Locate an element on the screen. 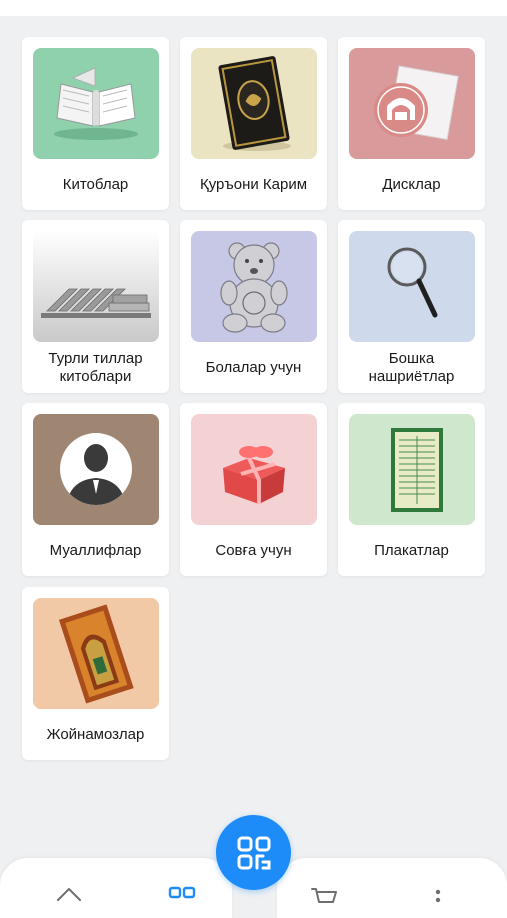 The width and height of the screenshot is (507, 918). category-card-languages: Турли тиллар китоблари is located at coordinates (95, 306).